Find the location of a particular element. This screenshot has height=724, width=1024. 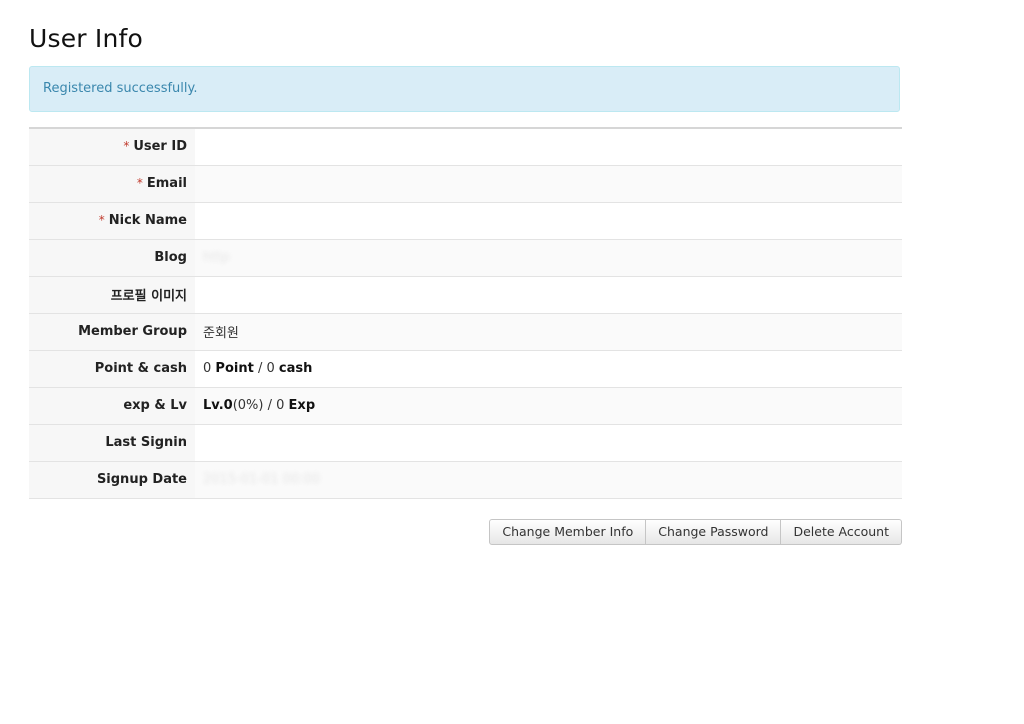

profile-image-value is located at coordinates (548, 295).